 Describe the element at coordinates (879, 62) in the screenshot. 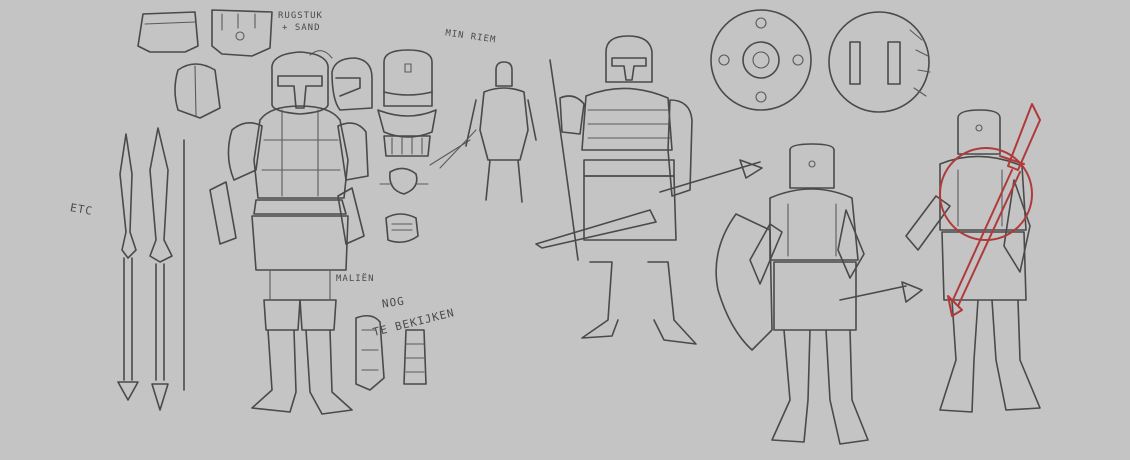

I see `round-shield-back-sketch` at that location.